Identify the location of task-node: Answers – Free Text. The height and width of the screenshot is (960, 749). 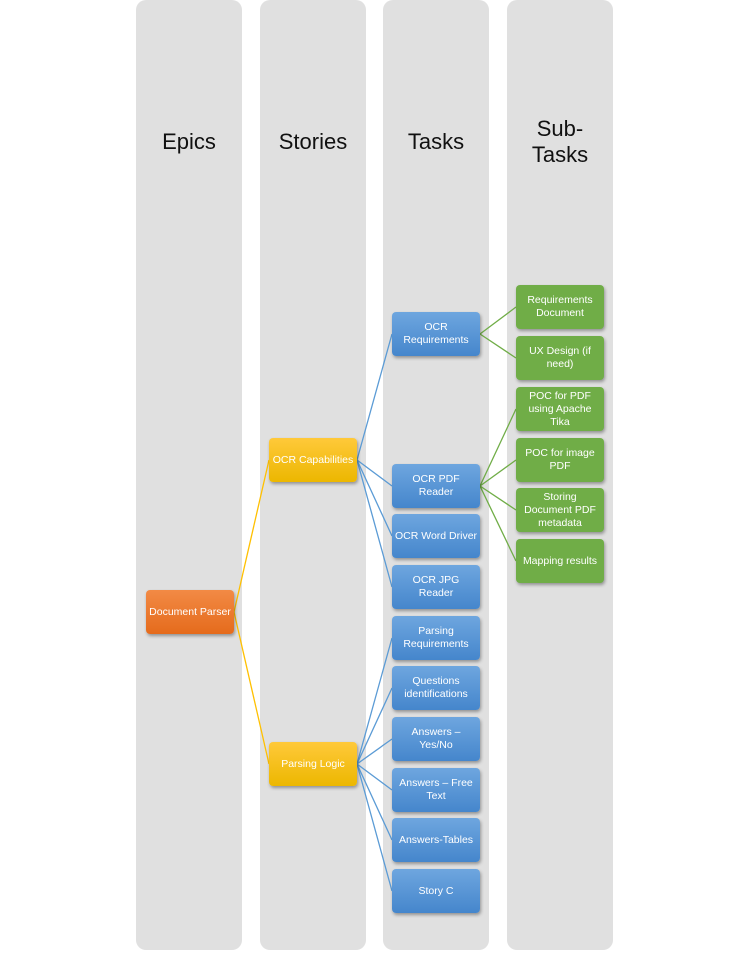
(436, 790).